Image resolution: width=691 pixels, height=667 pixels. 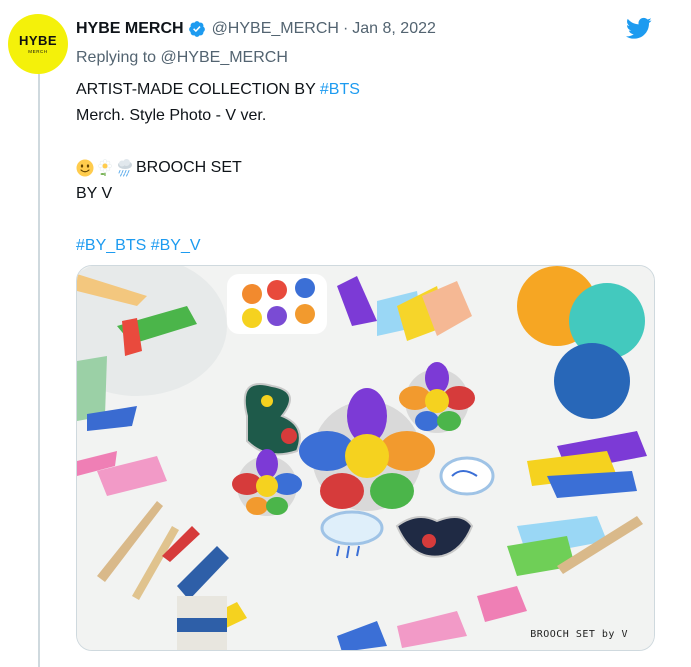 I want to click on photo-caption: BROOCH SET by V, so click(x=579, y=634).